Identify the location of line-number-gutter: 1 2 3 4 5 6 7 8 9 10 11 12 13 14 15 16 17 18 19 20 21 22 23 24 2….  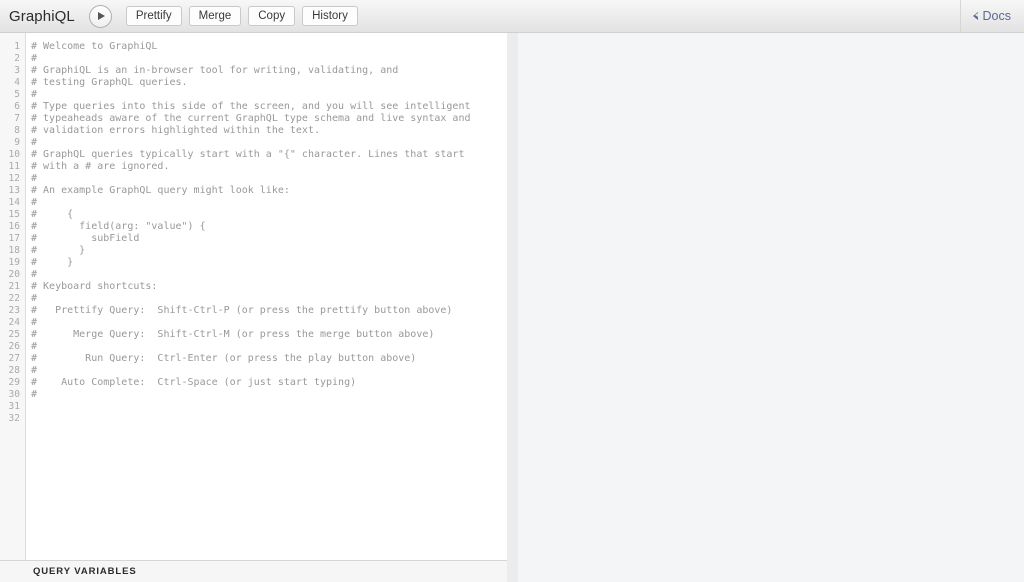
(13, 296).